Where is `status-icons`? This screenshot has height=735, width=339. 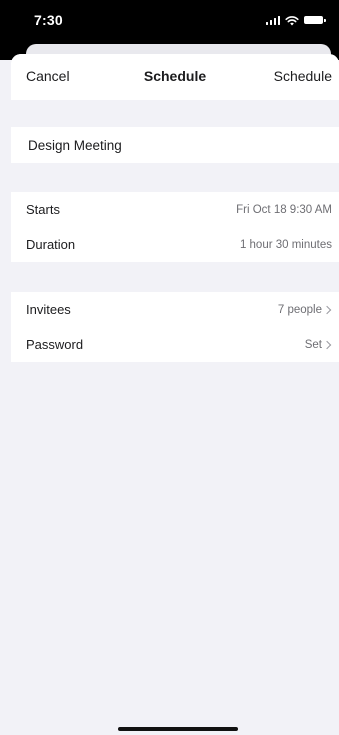
status-icons is located at coordinates (295, 20).